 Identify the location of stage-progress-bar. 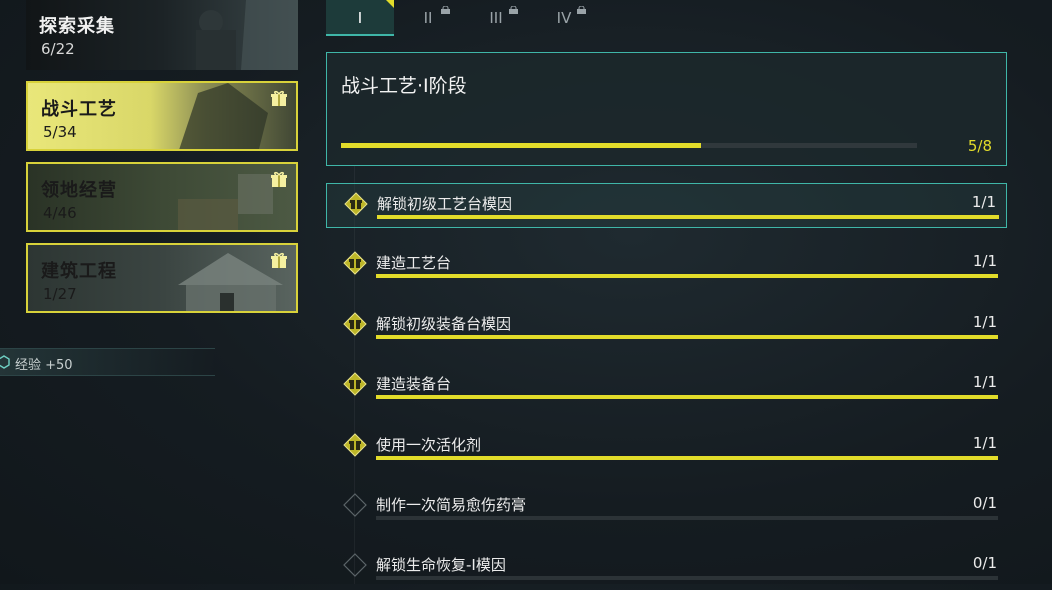
(629, 145).